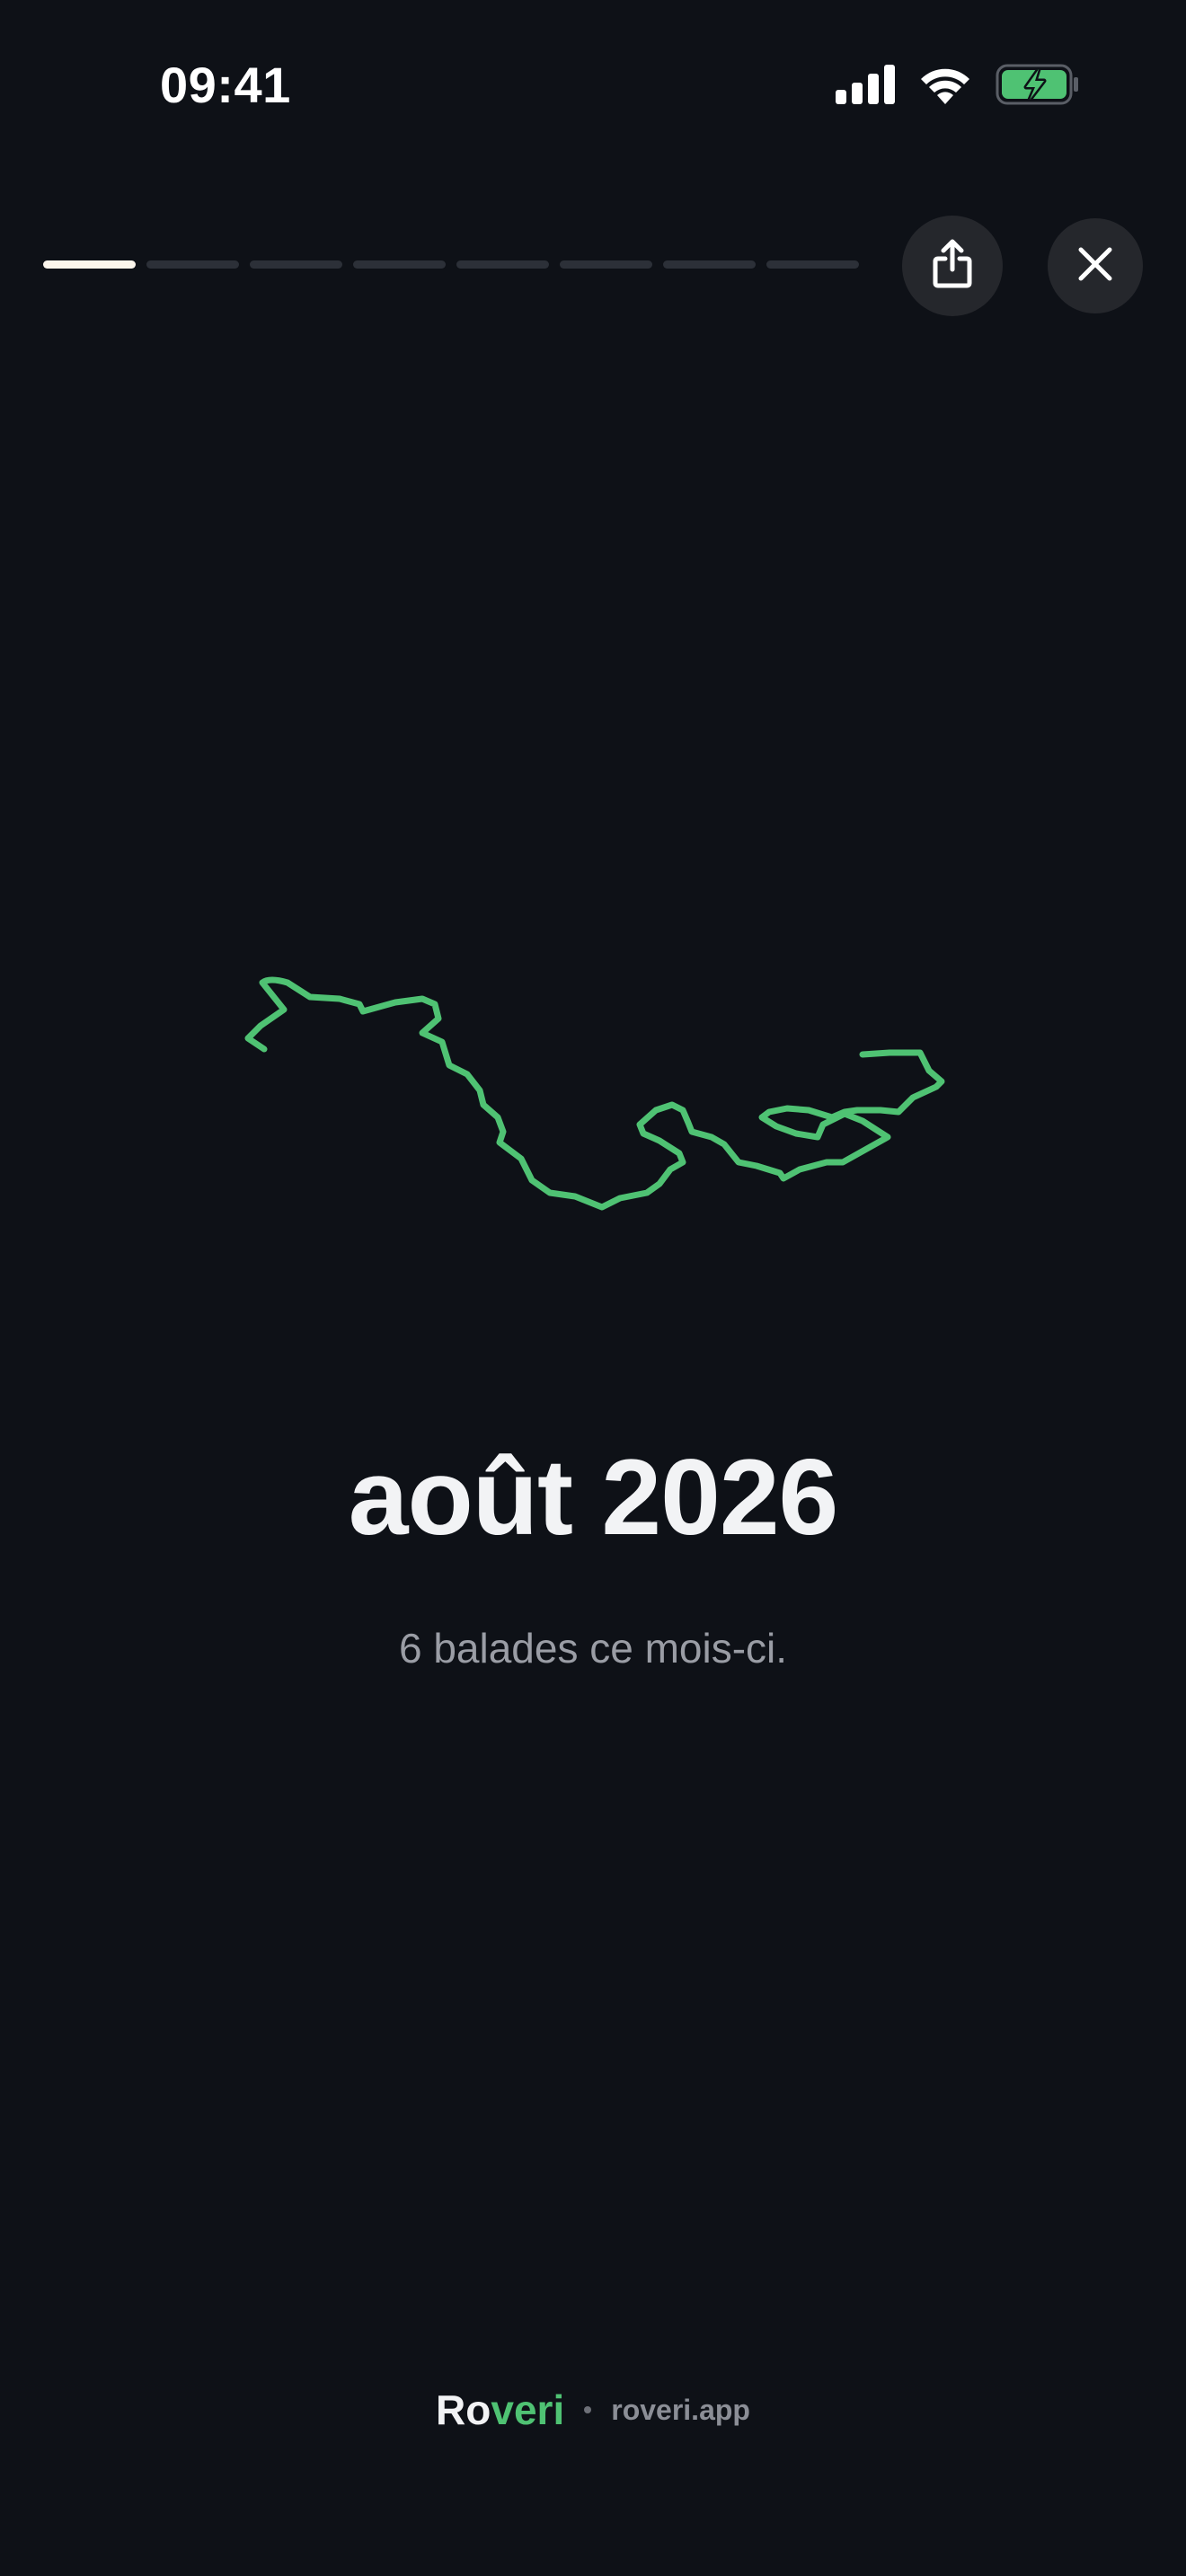  Describe the element at coordinates (463, 2409) in the screenshot. I see `brand-part1: Ro` at that location.